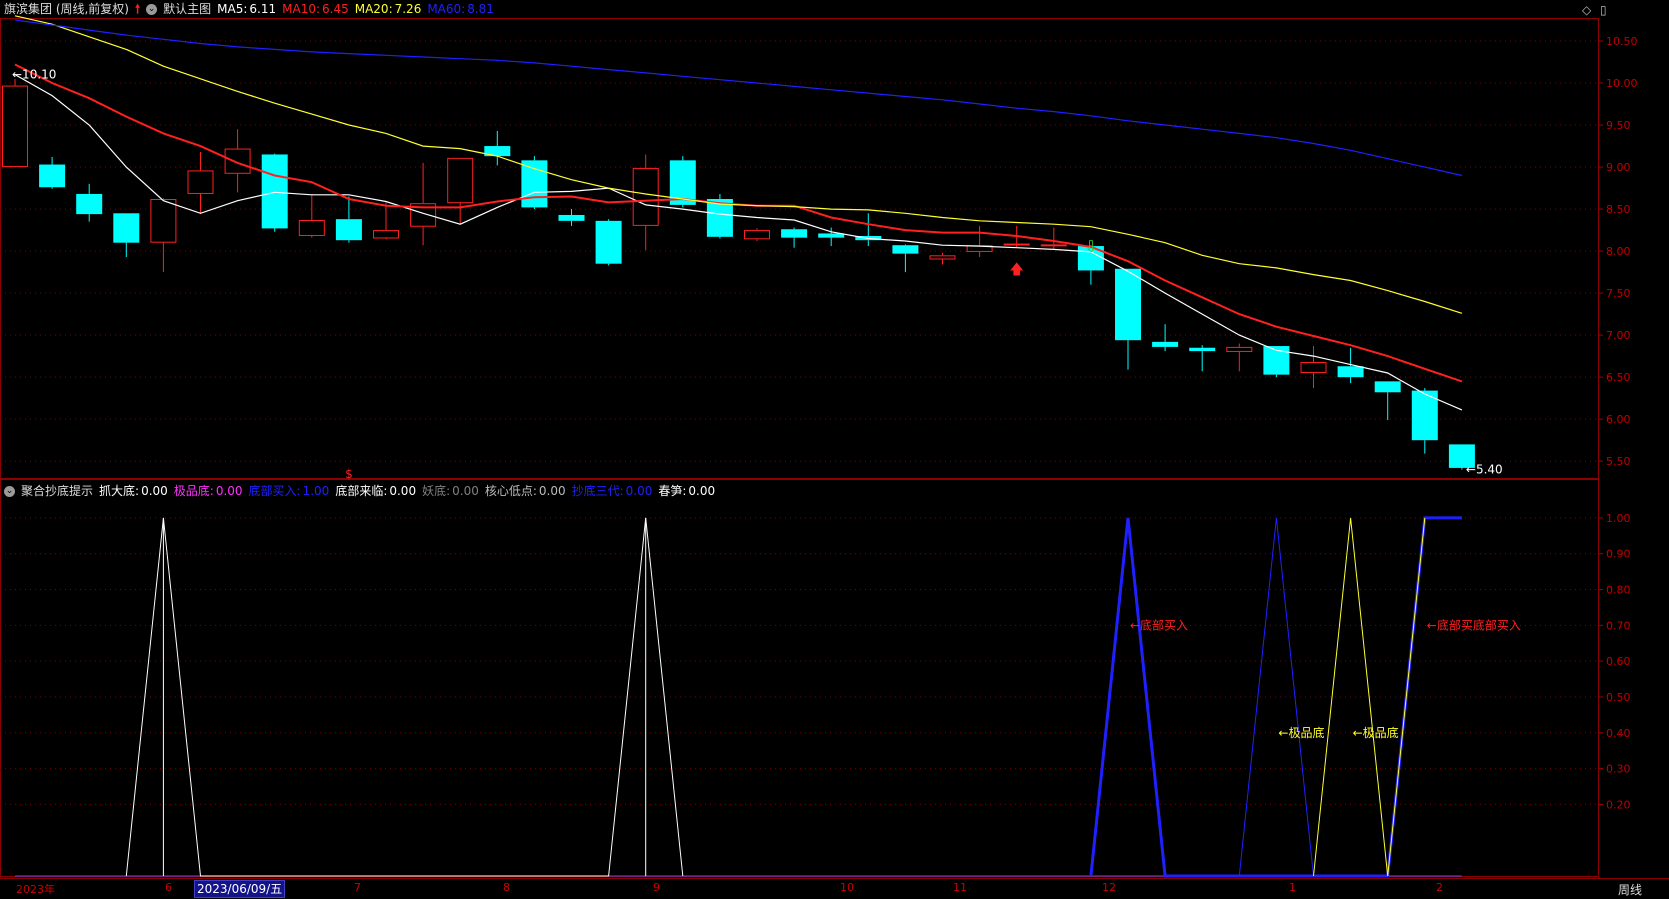  Describe the element at coordinates (34, 75) in the screenshot. I see `price-annotation: ←10.10` at that location.